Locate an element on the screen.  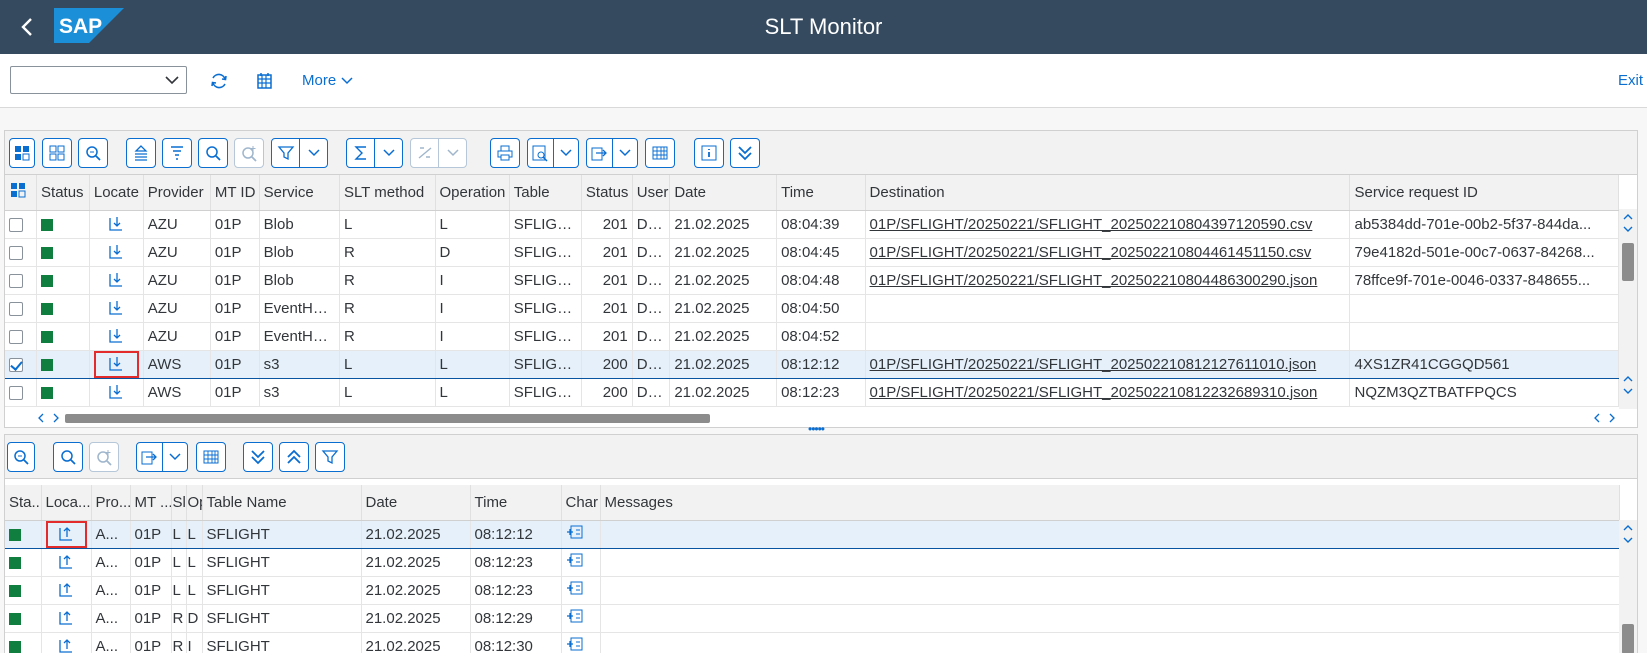
scroll-left-icon is located at coordinates (1598, 418).